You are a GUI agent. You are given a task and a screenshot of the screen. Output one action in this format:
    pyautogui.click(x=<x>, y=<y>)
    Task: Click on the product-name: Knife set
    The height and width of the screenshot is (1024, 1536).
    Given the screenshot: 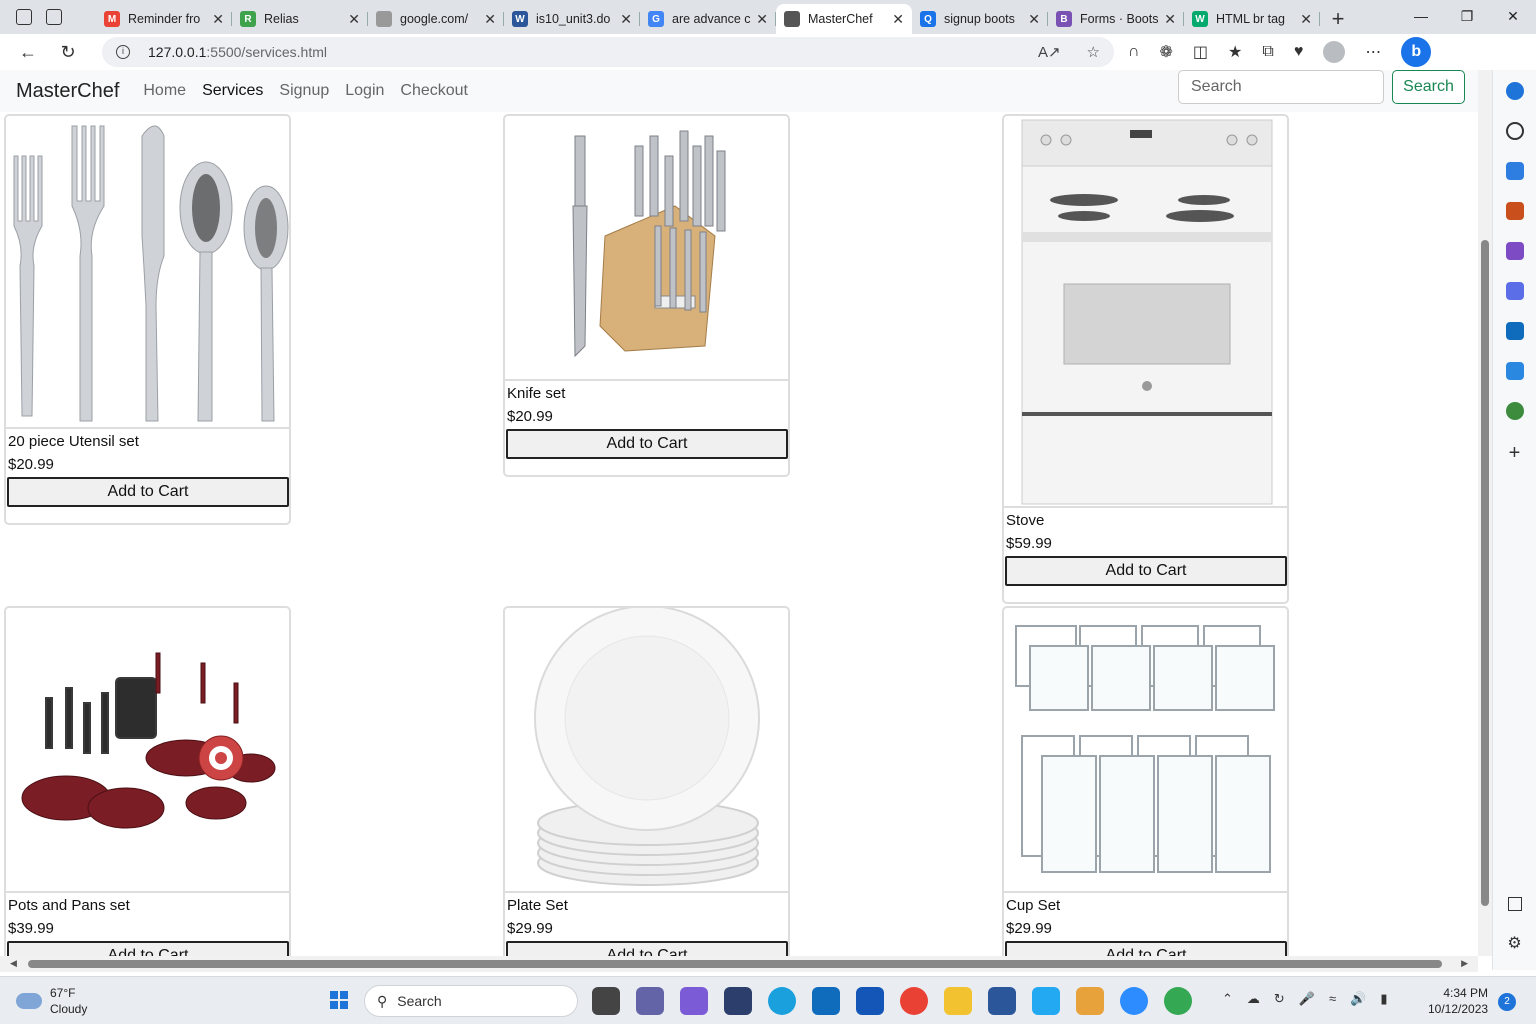 What is the action you would take?
    pyautogui.click(x=536, y=393)
    